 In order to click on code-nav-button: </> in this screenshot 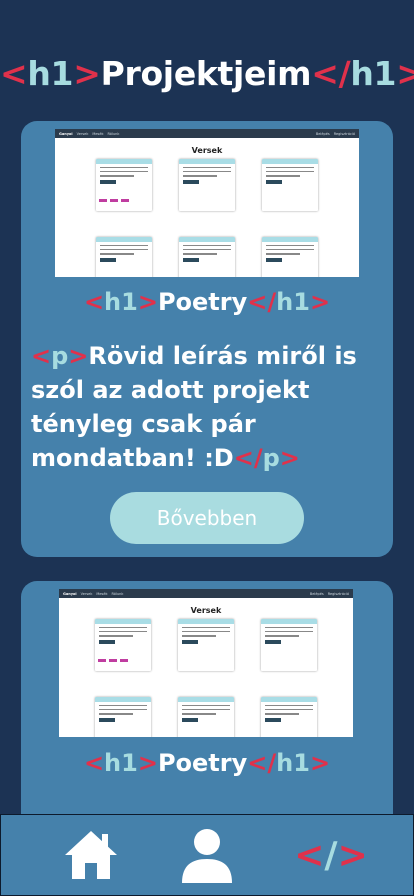, I will do `click(331, 855)`.